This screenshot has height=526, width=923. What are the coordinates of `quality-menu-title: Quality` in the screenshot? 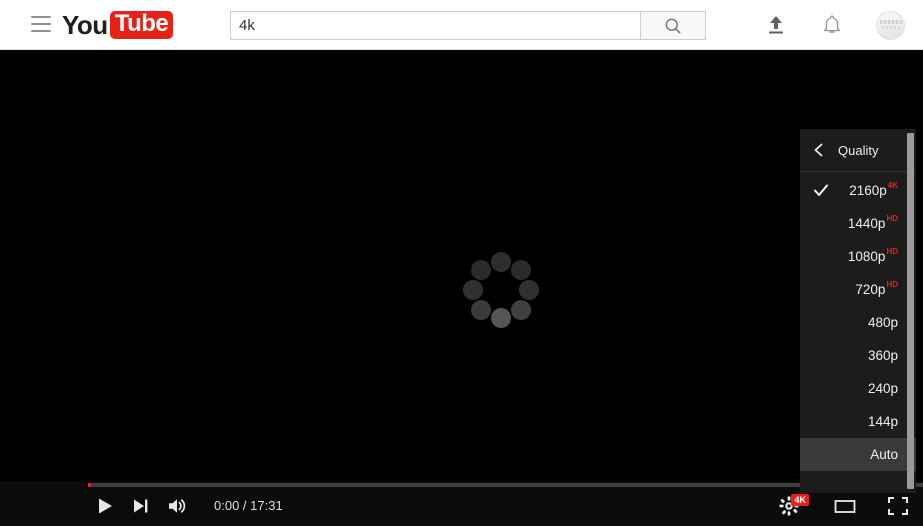 It's located at (858, 150).